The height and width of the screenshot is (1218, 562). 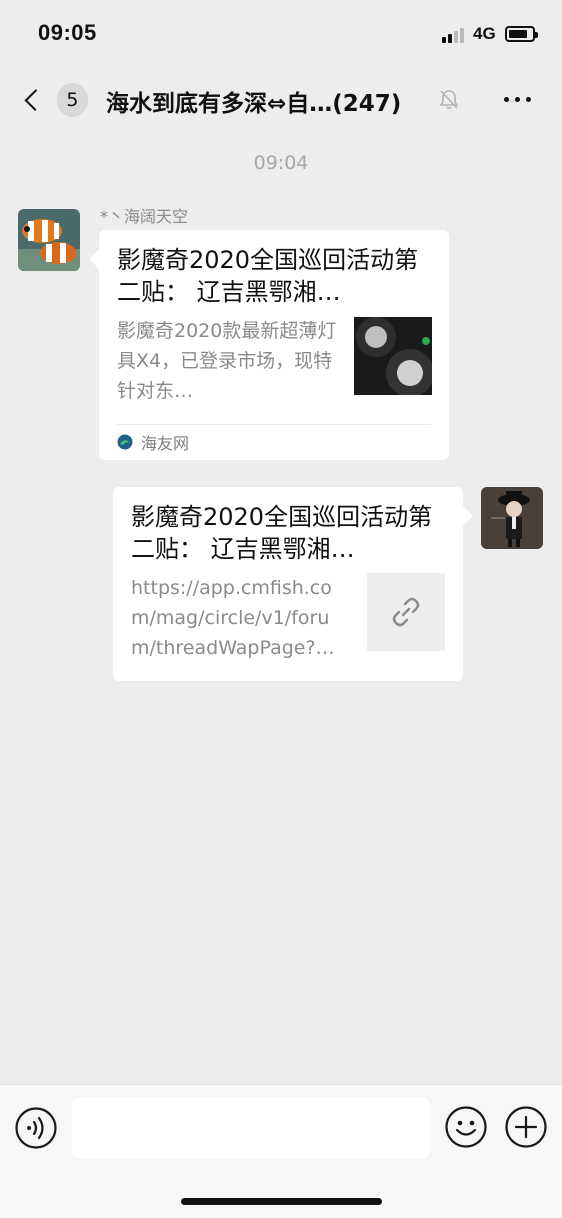 What do you see at coordinates (165, 443) in the screenshot?
I see `source-name: 海友网` at bounding box center [165, 443].